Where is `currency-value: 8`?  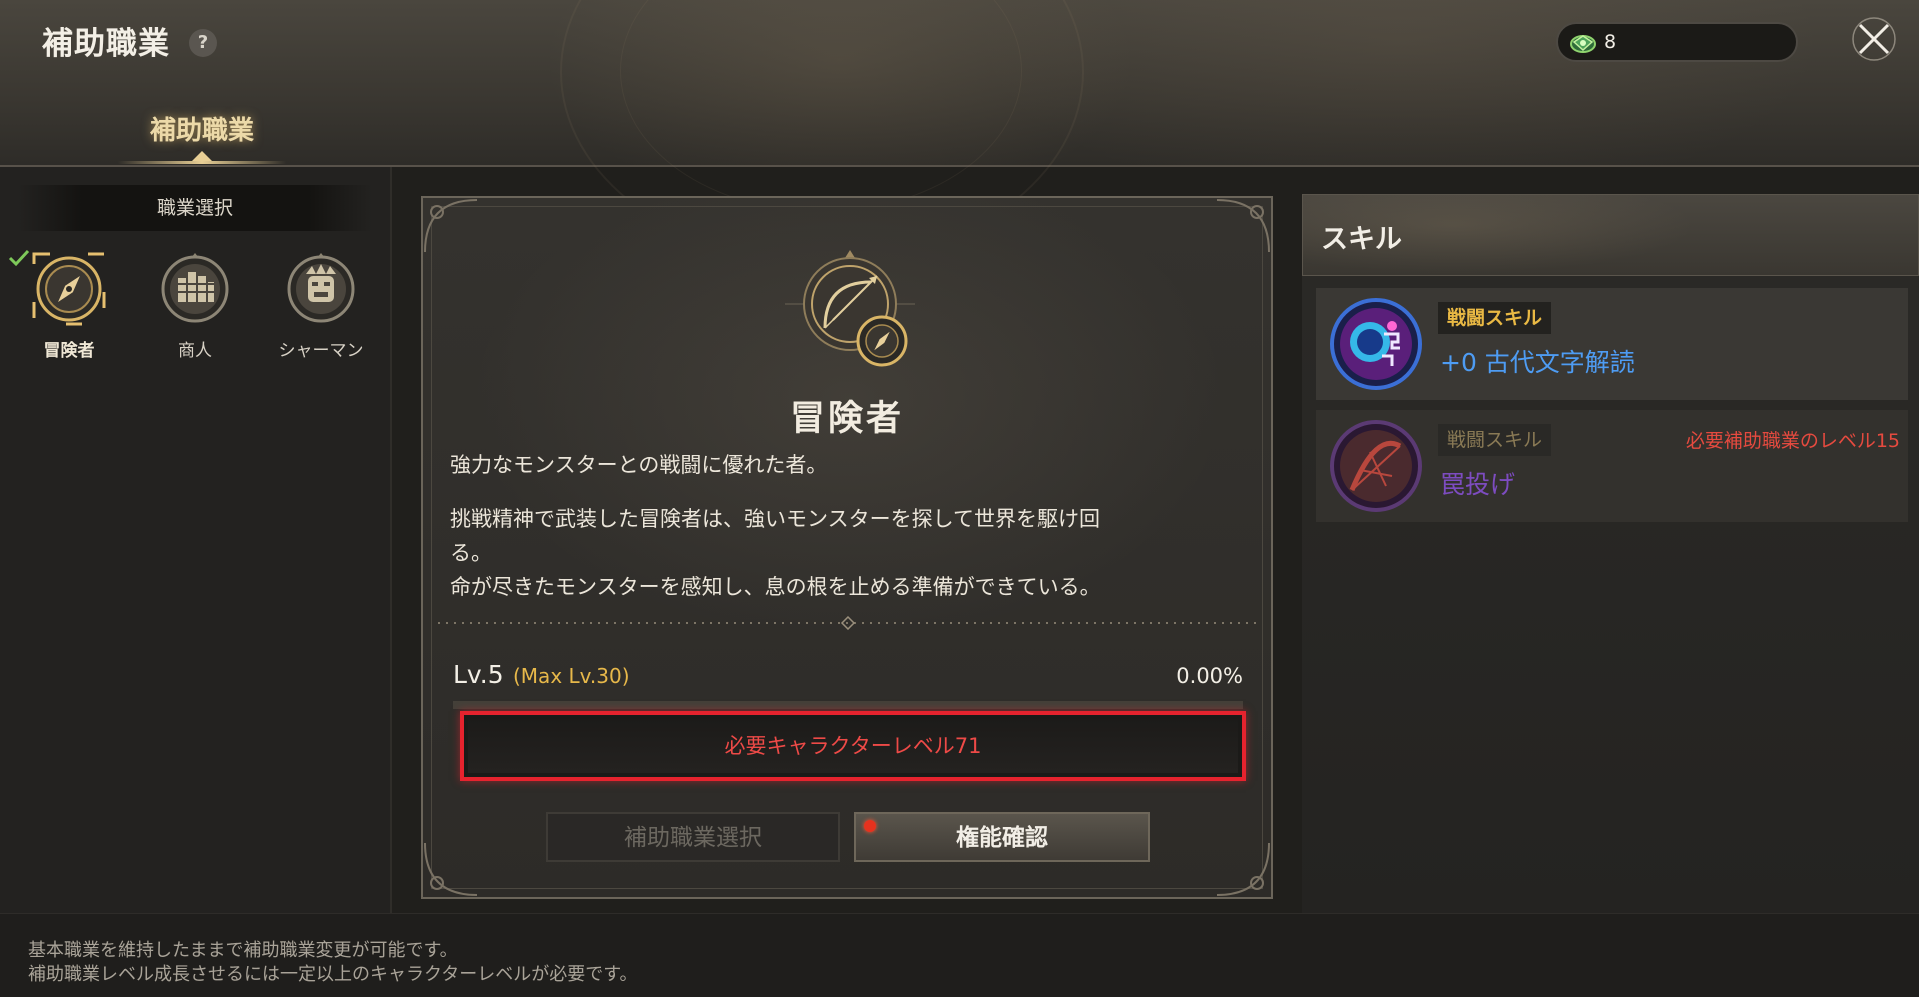 currency-value: 8 is located at coordinates (1610, 42).